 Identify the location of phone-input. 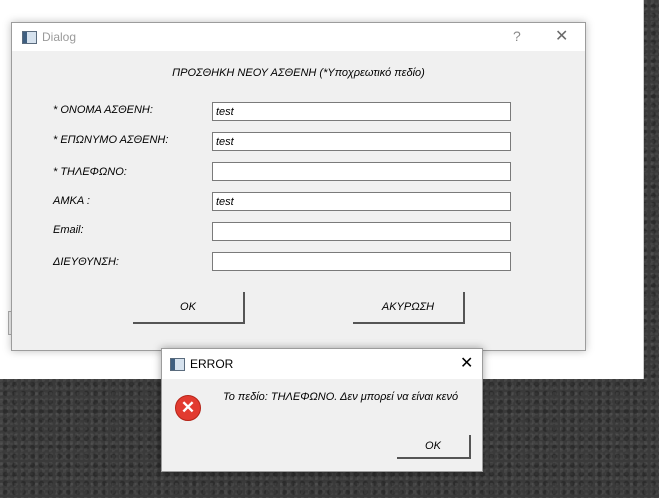
(361, 171).